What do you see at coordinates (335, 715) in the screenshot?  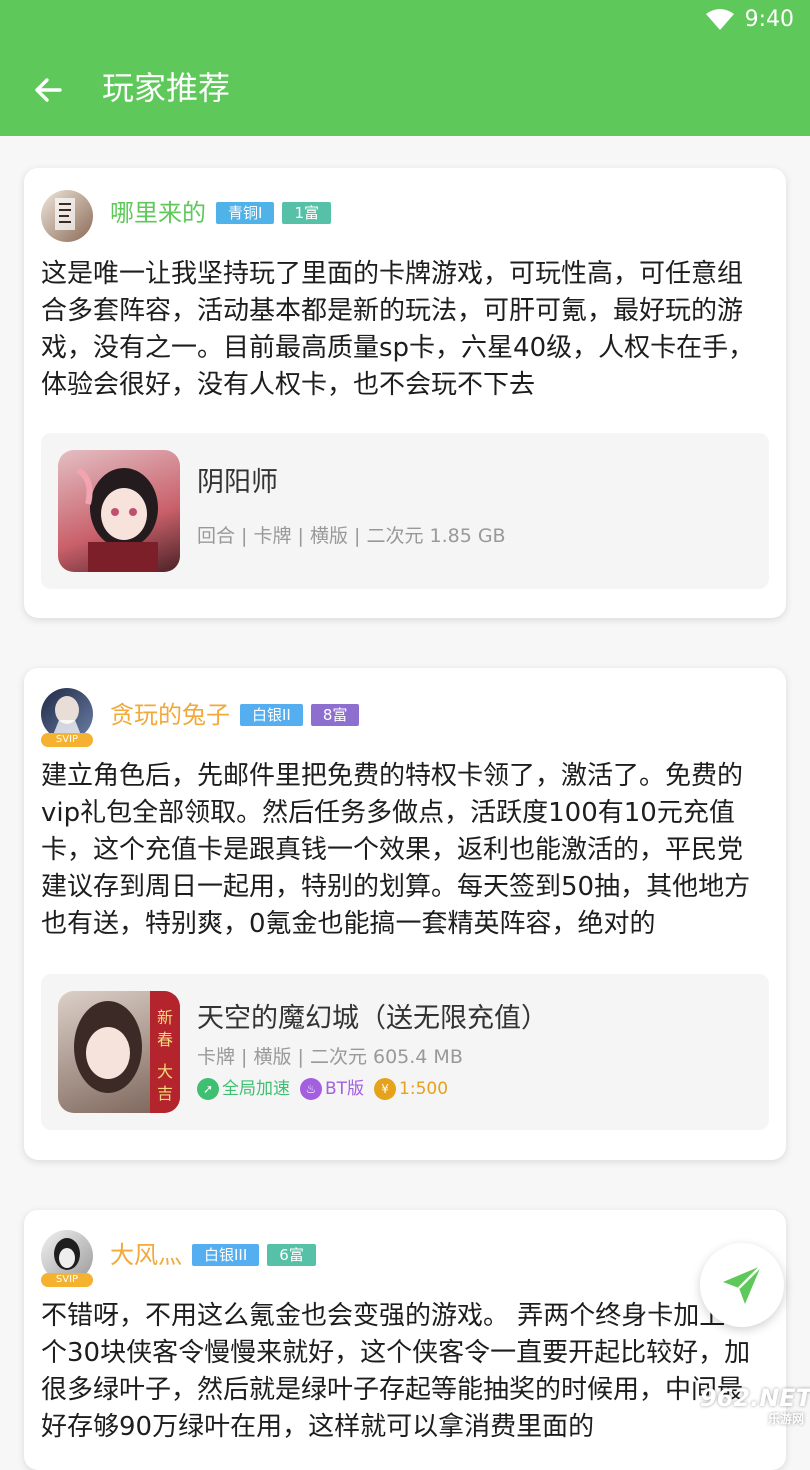 I see `wealth-badge: 8富` at bounding box center [335, 715].